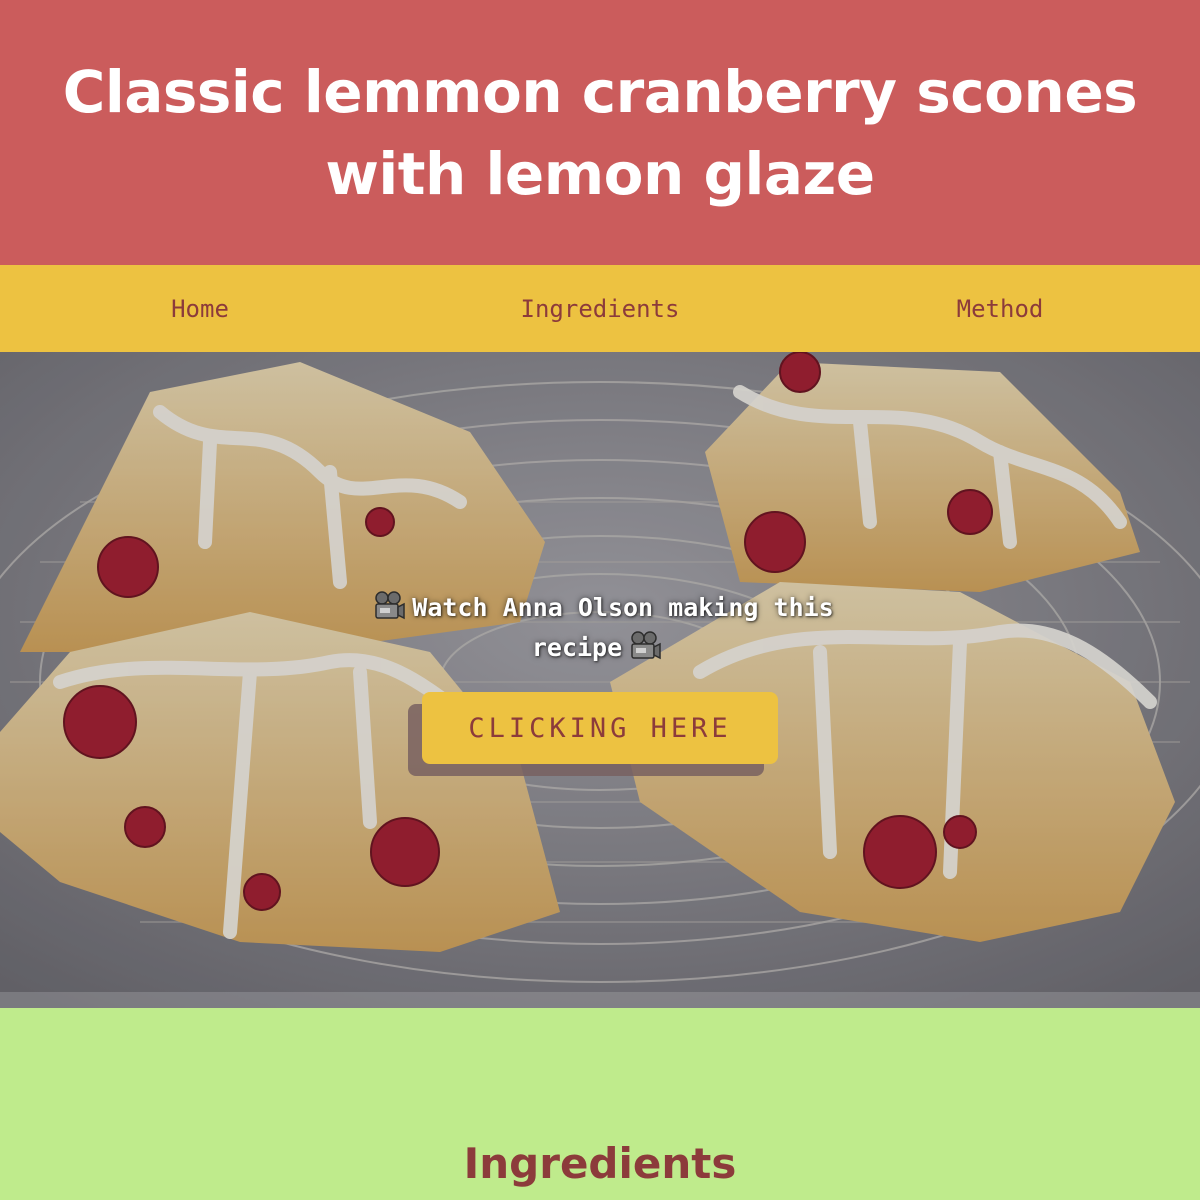 This screenshot has width=1200, height=1200. What do you see at coordinates (1000, 309) in the screenshot?
I see `nav-link-method: Method` at bounding box center [1000, 309].